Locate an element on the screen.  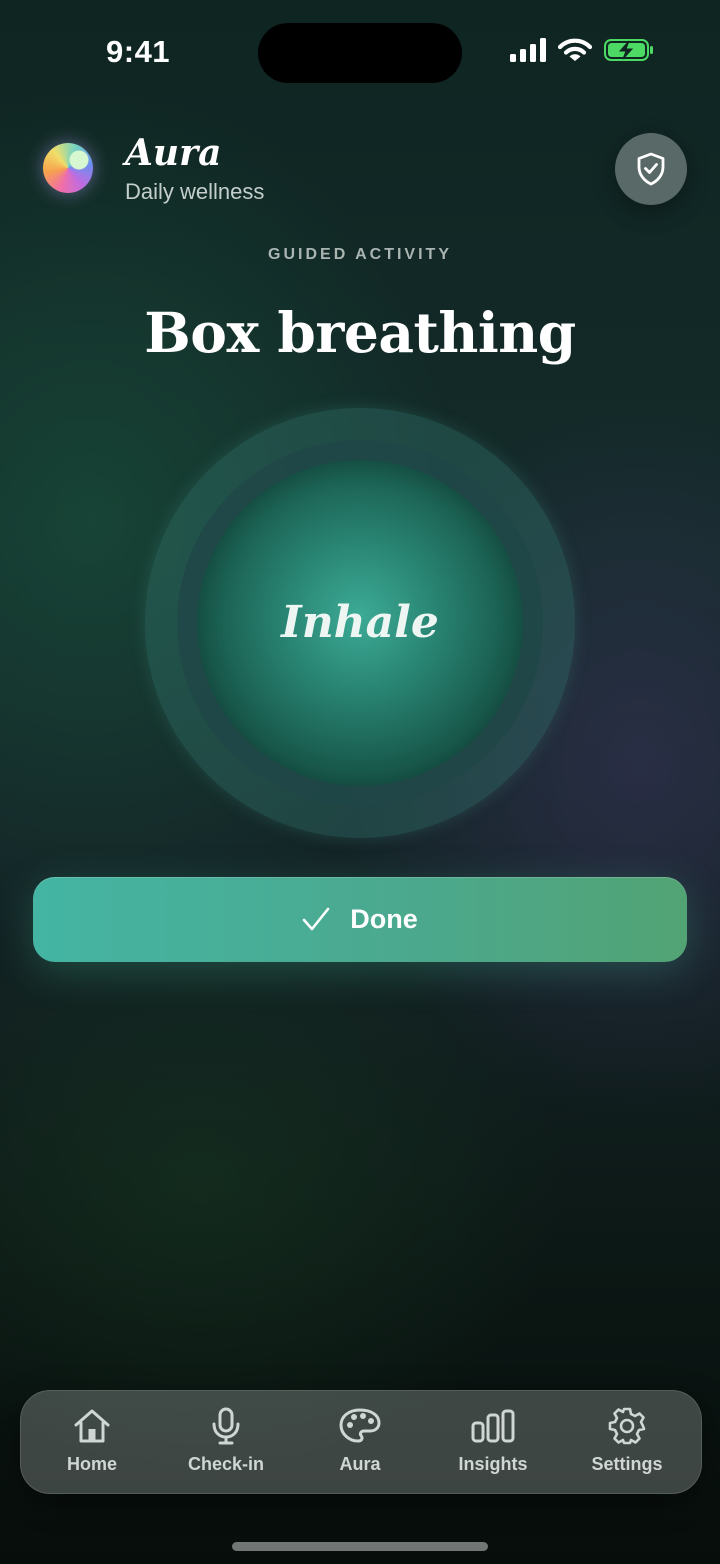
tab-settings: Settings is located at coordinates (627, 1440).